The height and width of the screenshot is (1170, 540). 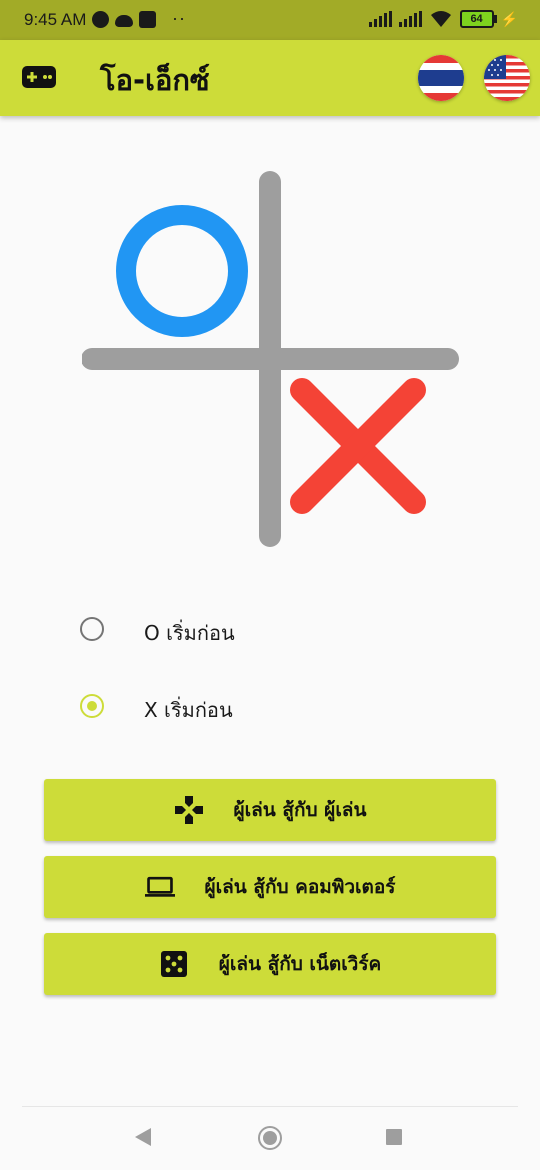 What do you see at coordinates (270, 20) in the screenshot?
I see `status-bar: 9:45 AM ·· 64 ⚡` at bounding box center [270, 20].